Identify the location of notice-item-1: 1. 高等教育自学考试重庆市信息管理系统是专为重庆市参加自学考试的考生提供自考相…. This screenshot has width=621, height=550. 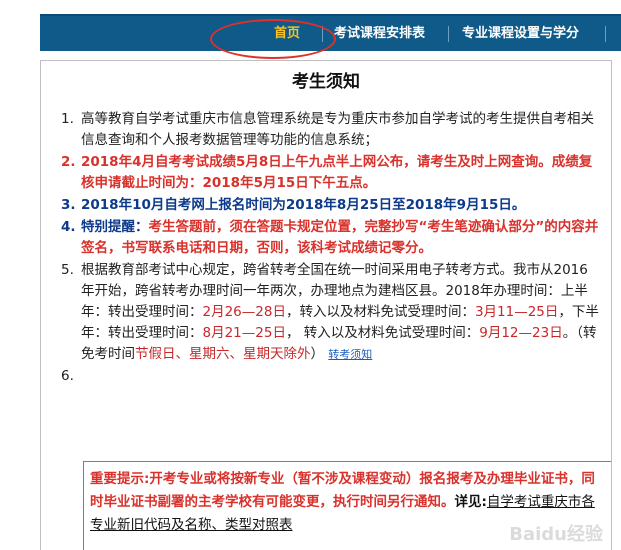
(327, 129).